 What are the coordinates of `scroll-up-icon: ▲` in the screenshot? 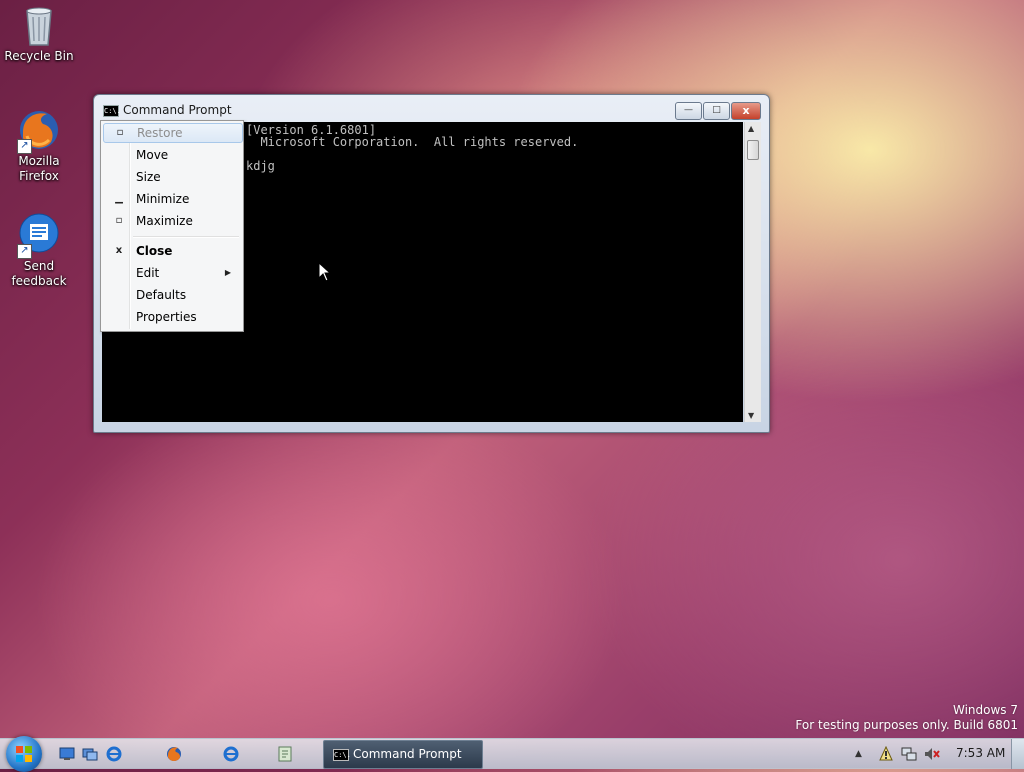 It's located at (751, 128).